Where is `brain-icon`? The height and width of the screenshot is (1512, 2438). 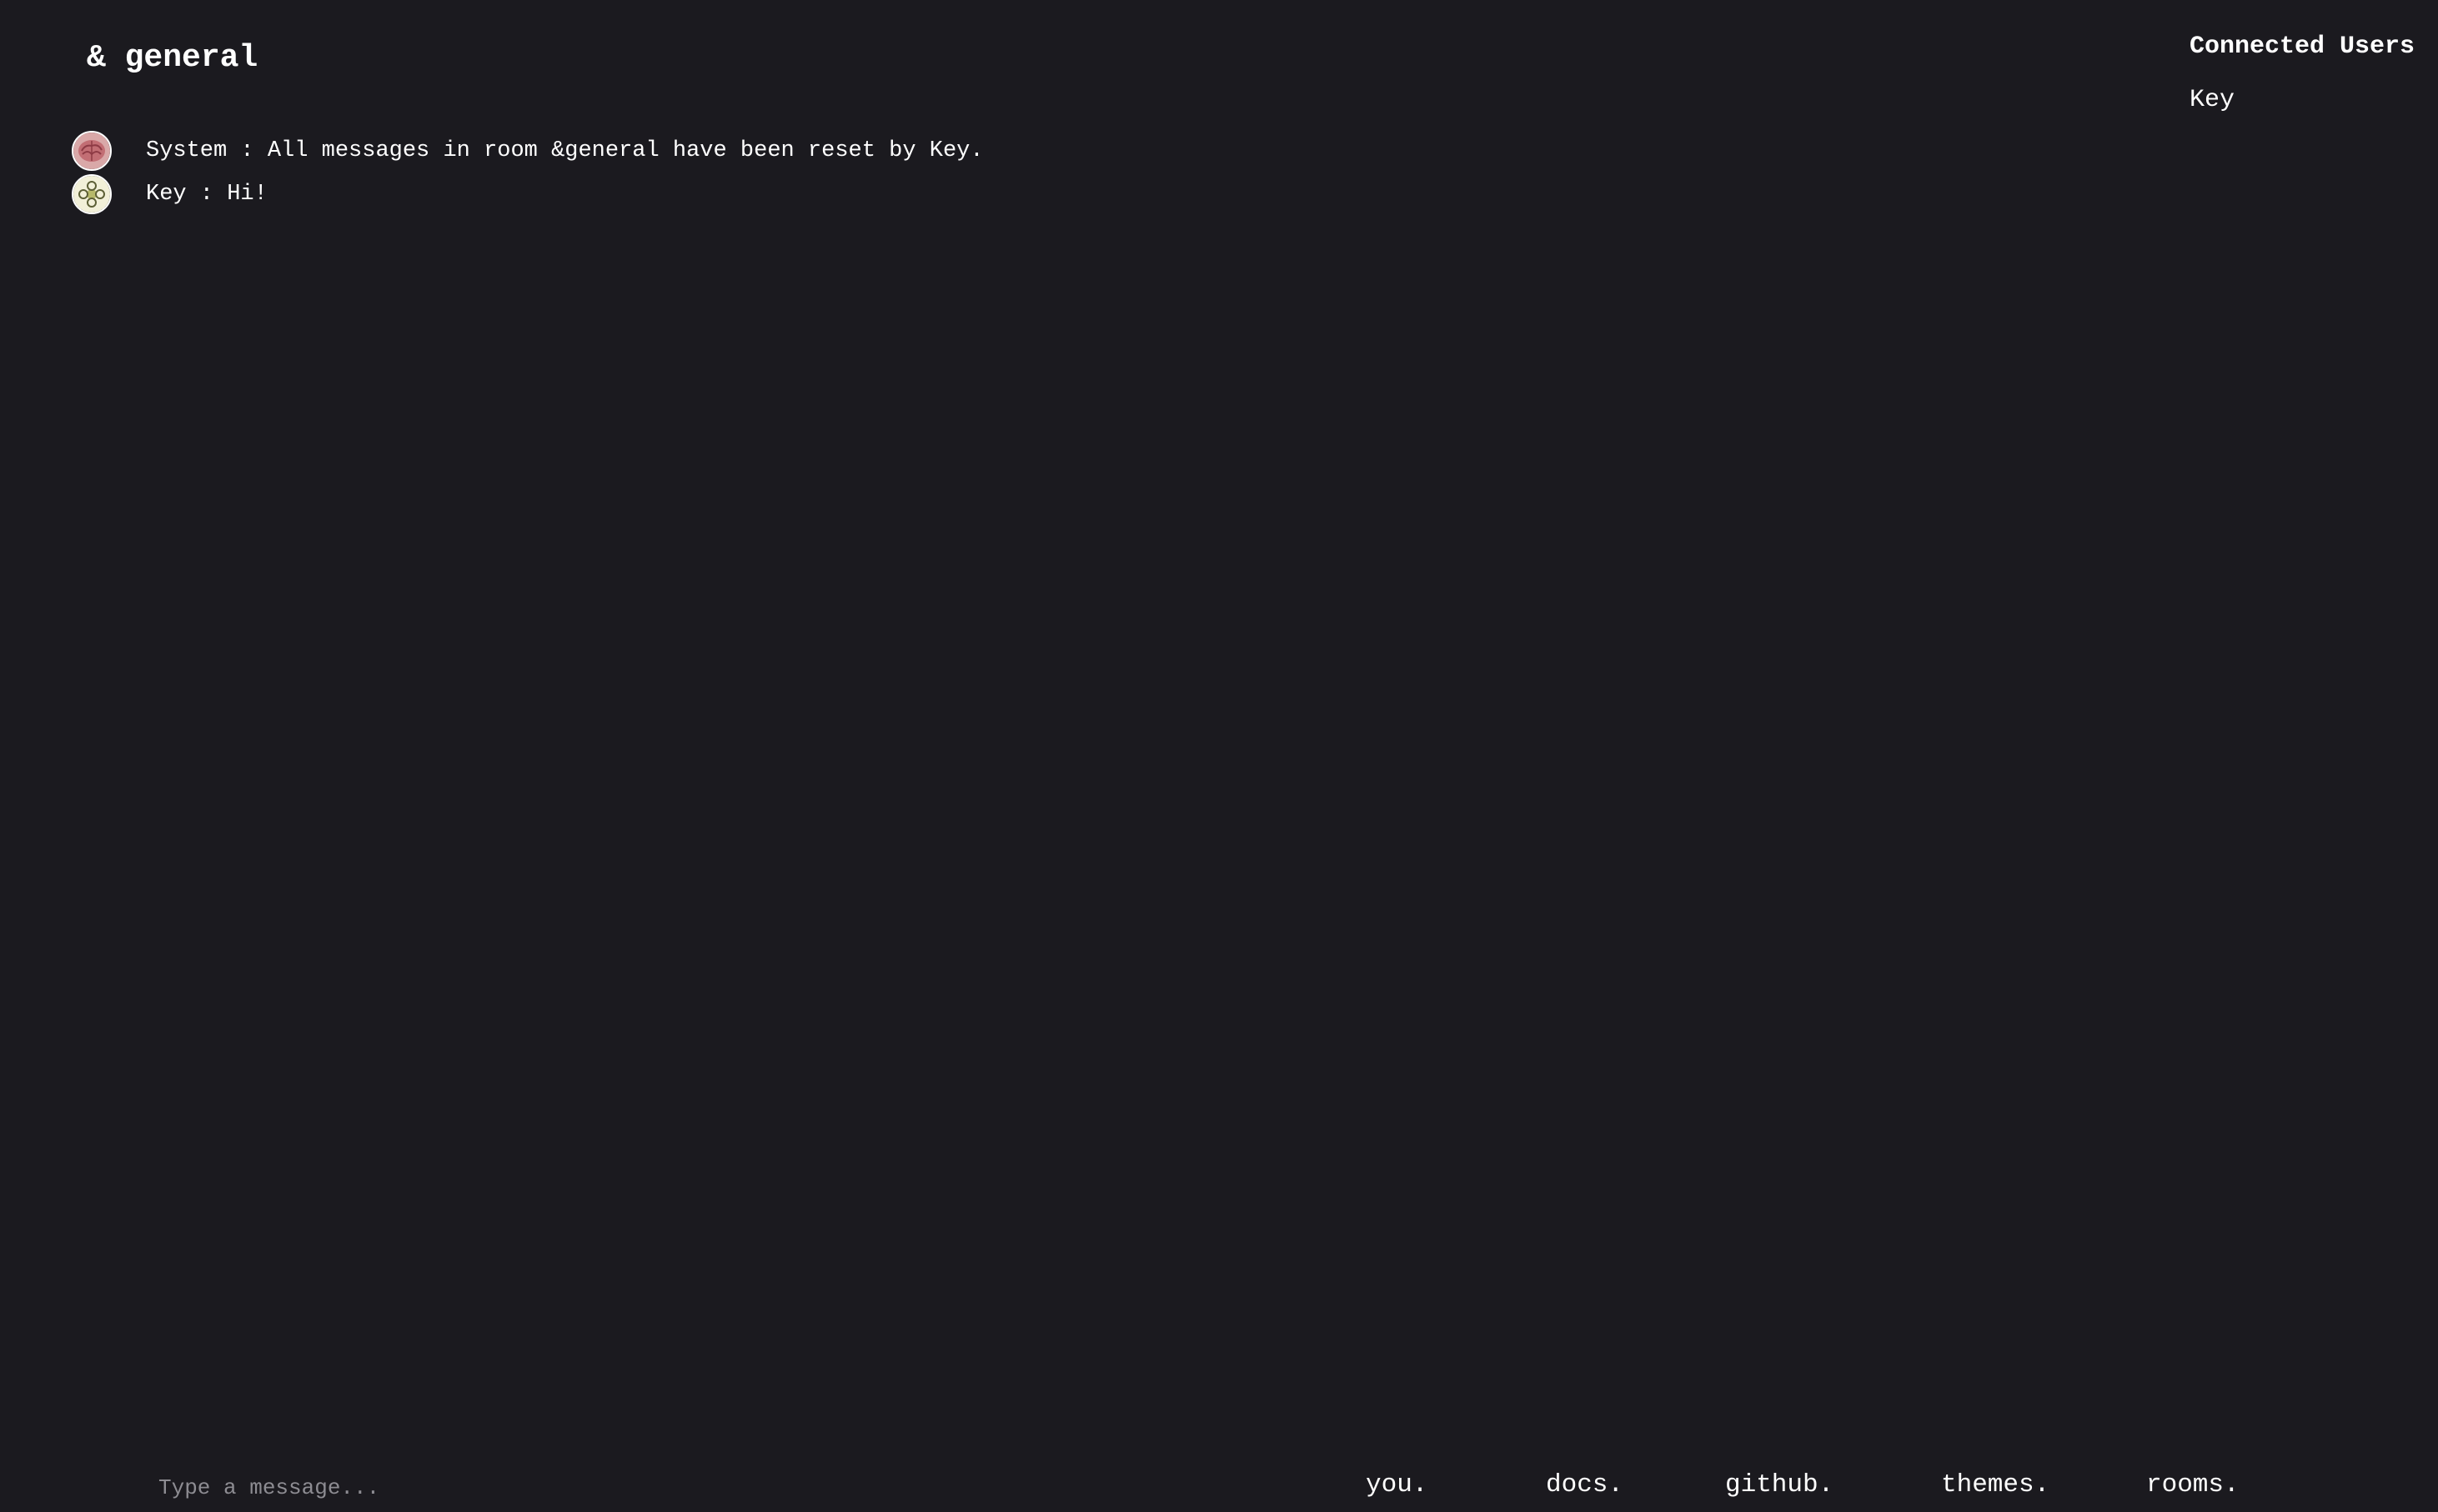
brain-icon is located at coordinates (92, 151).